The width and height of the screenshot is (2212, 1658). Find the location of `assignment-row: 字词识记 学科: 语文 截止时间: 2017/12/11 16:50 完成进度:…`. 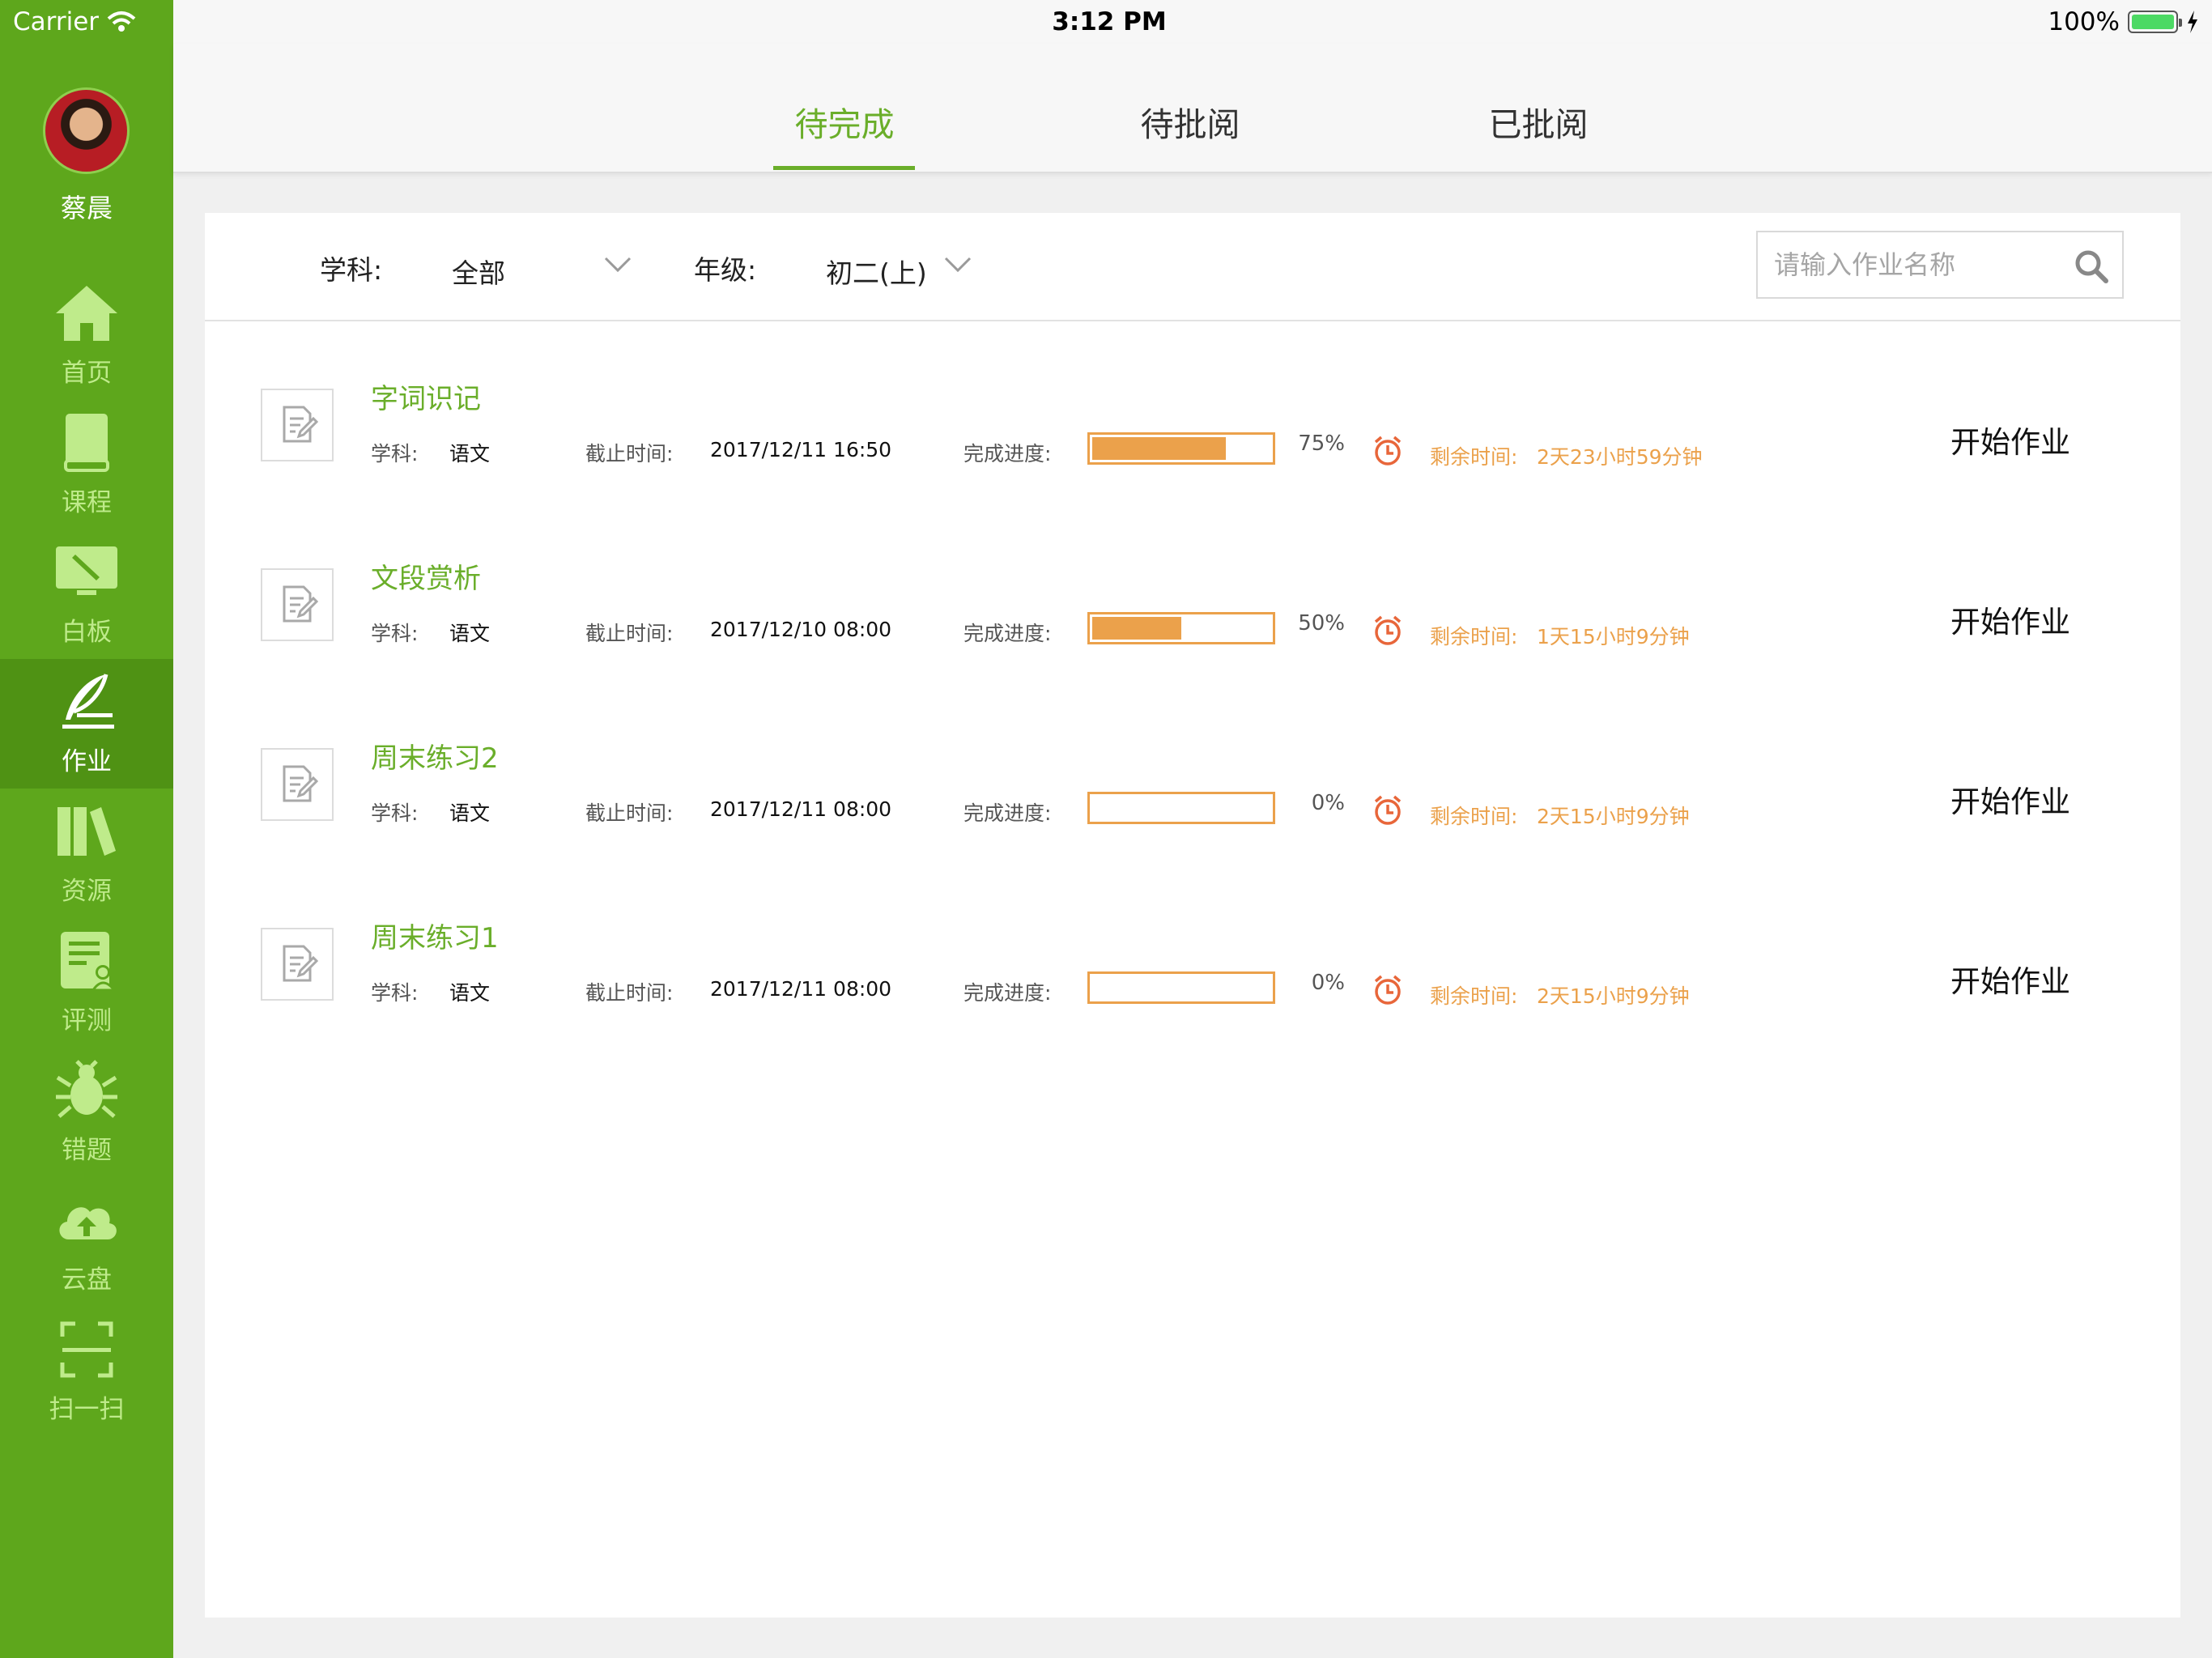

assignment-row: 字词识记 学科: 语文 截止时间: 2017/12/11 16:50 完成进度:… is located at coordinates (1193, 411).